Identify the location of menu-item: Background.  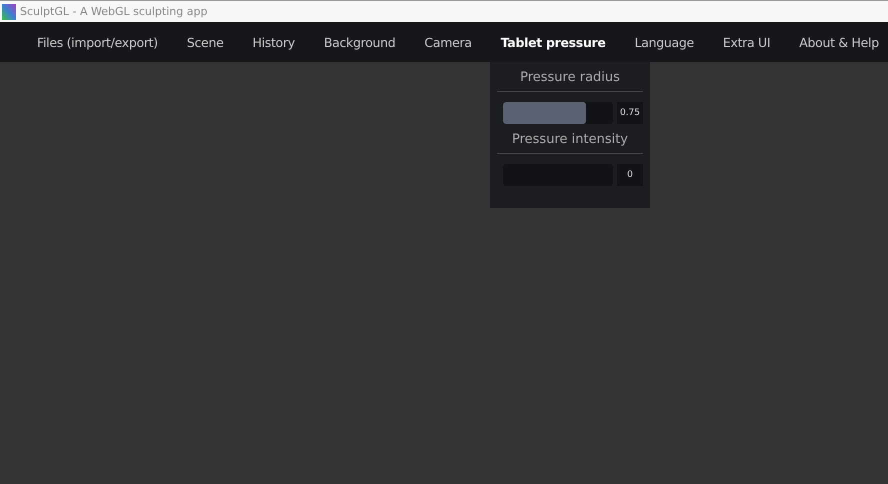
(360, 42).